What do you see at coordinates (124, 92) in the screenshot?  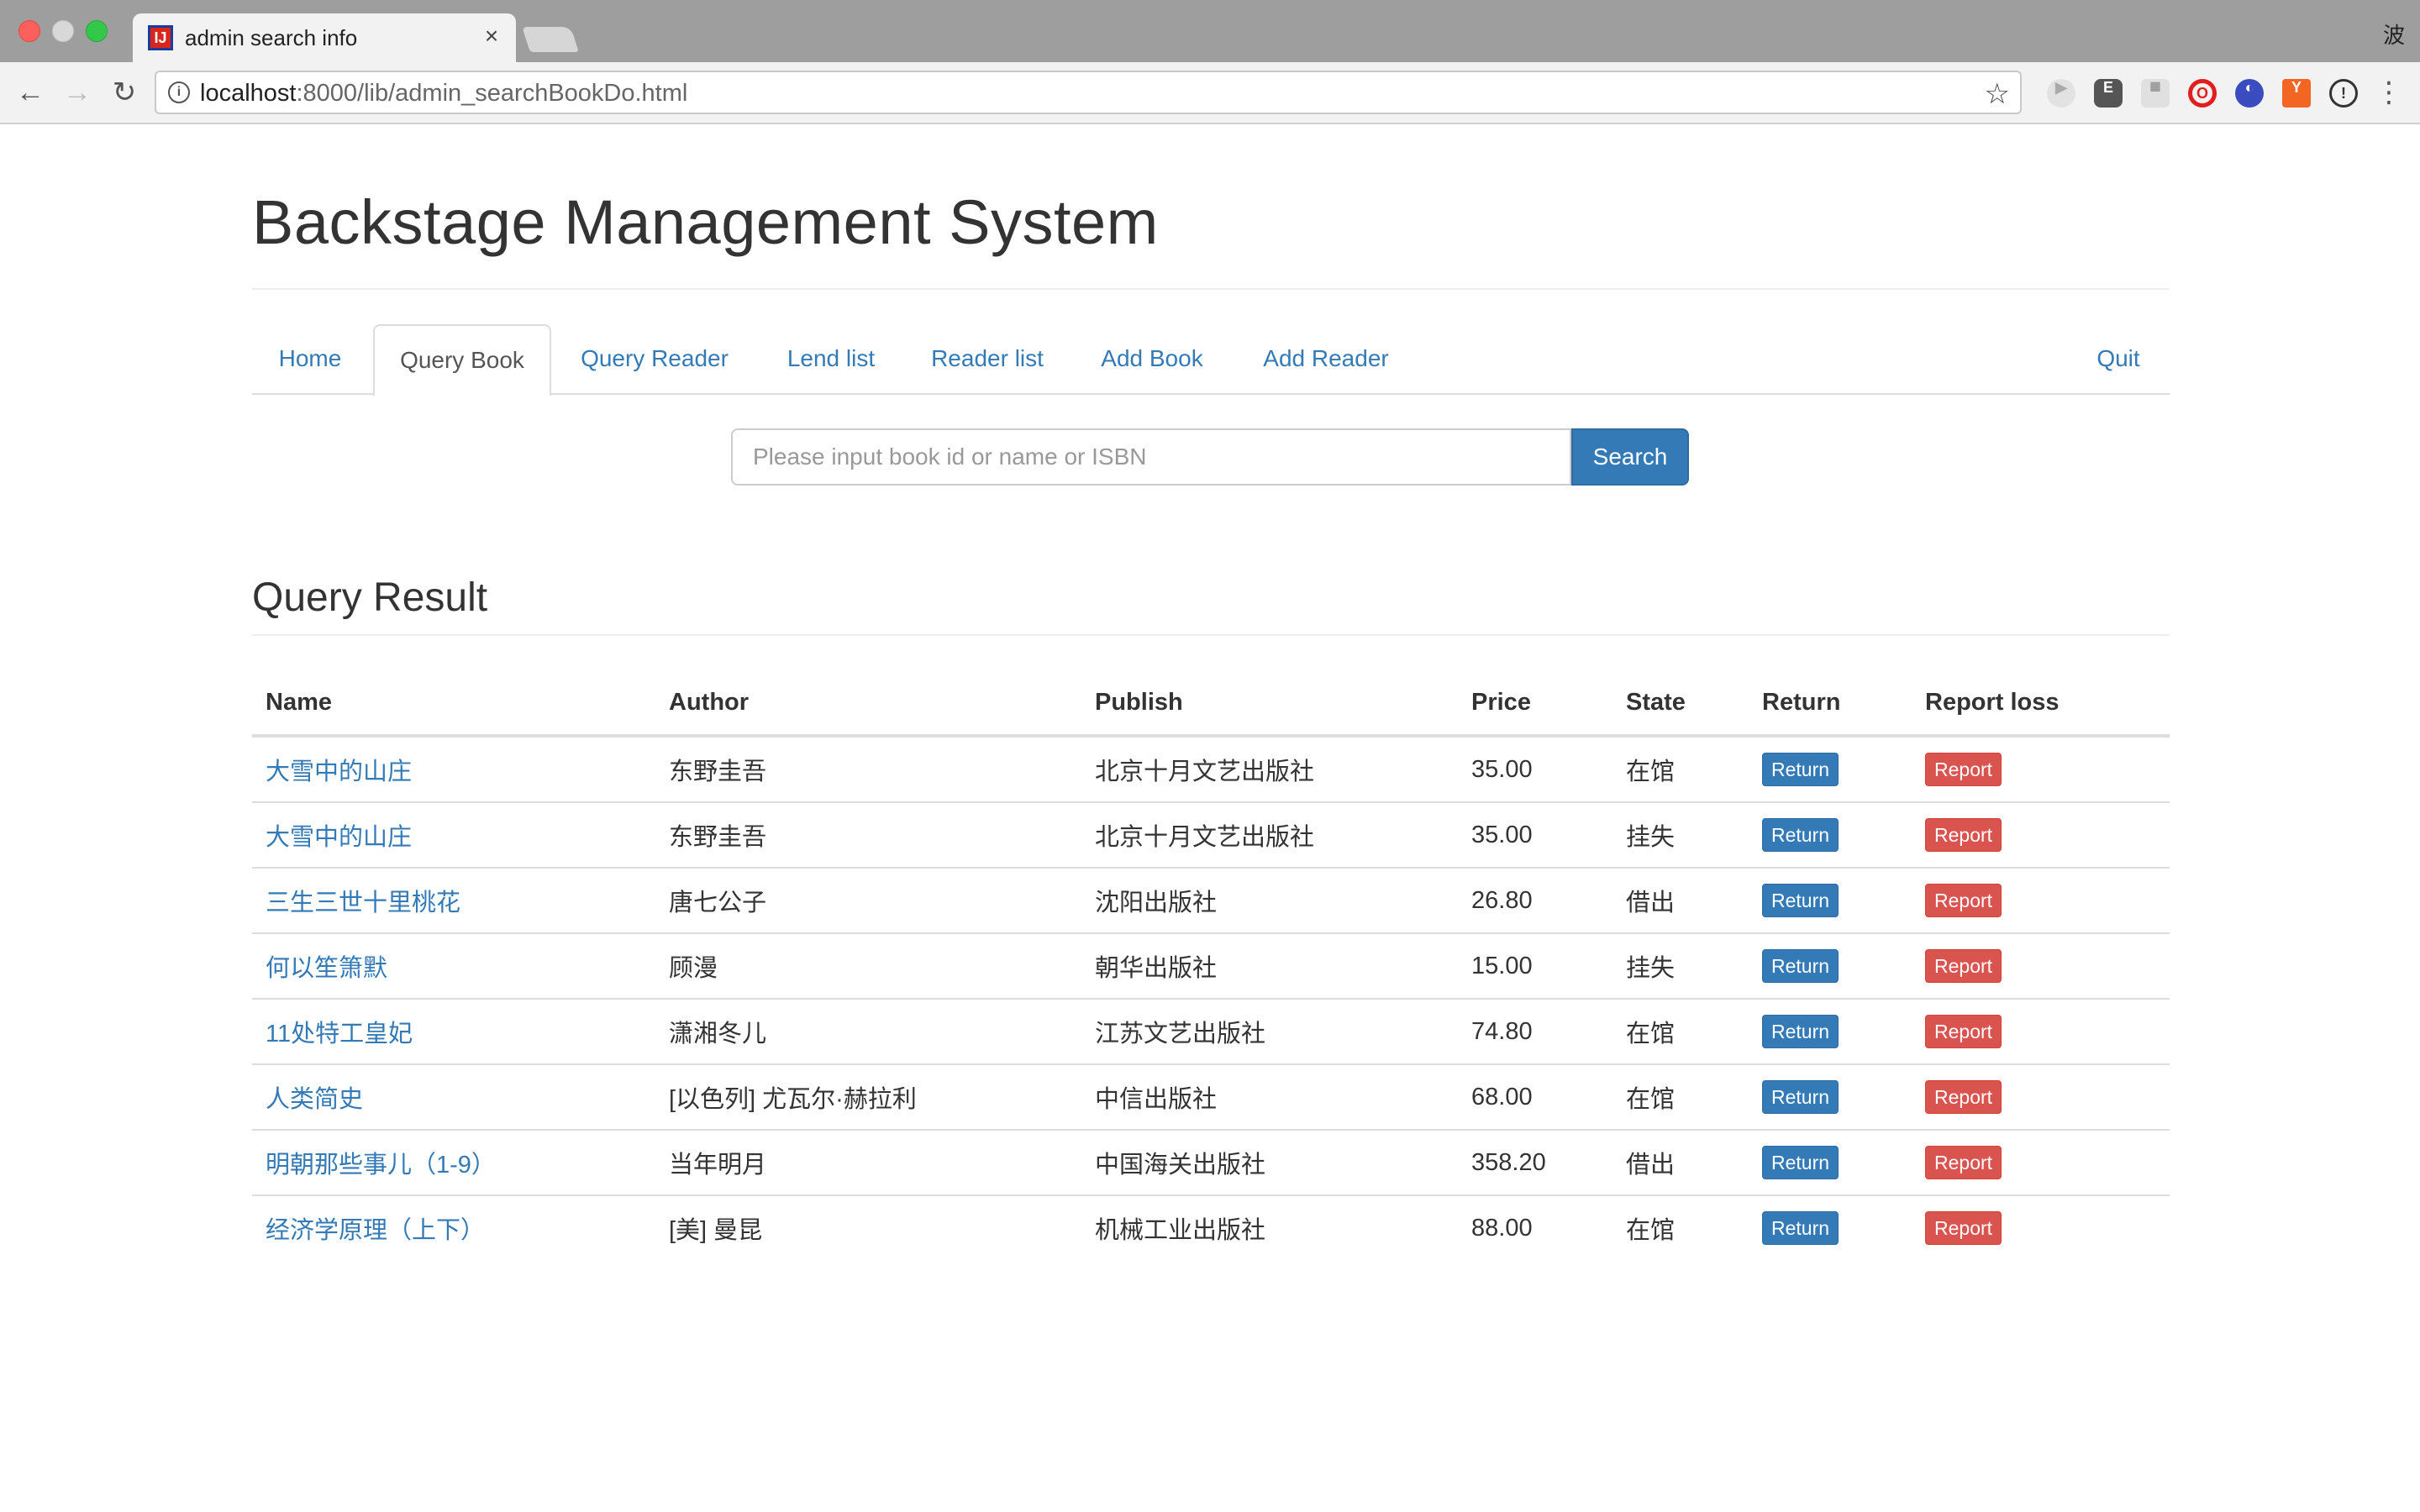 I see `reload-icon: ↻` at bounding box center [124, 92].